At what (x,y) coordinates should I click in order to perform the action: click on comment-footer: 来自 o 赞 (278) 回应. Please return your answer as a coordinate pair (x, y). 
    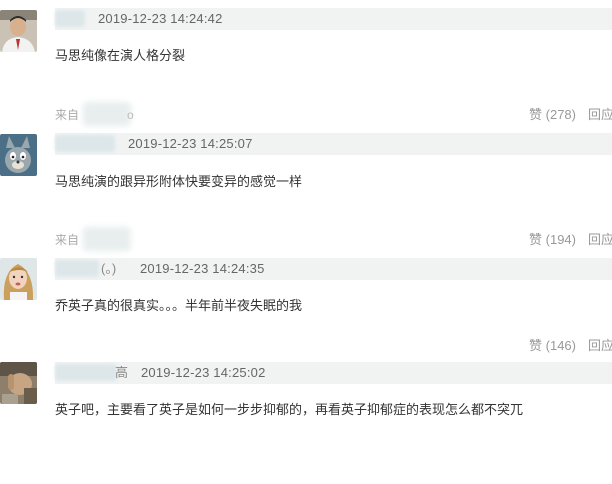
    Looking at the image, I should click on (333, 114).